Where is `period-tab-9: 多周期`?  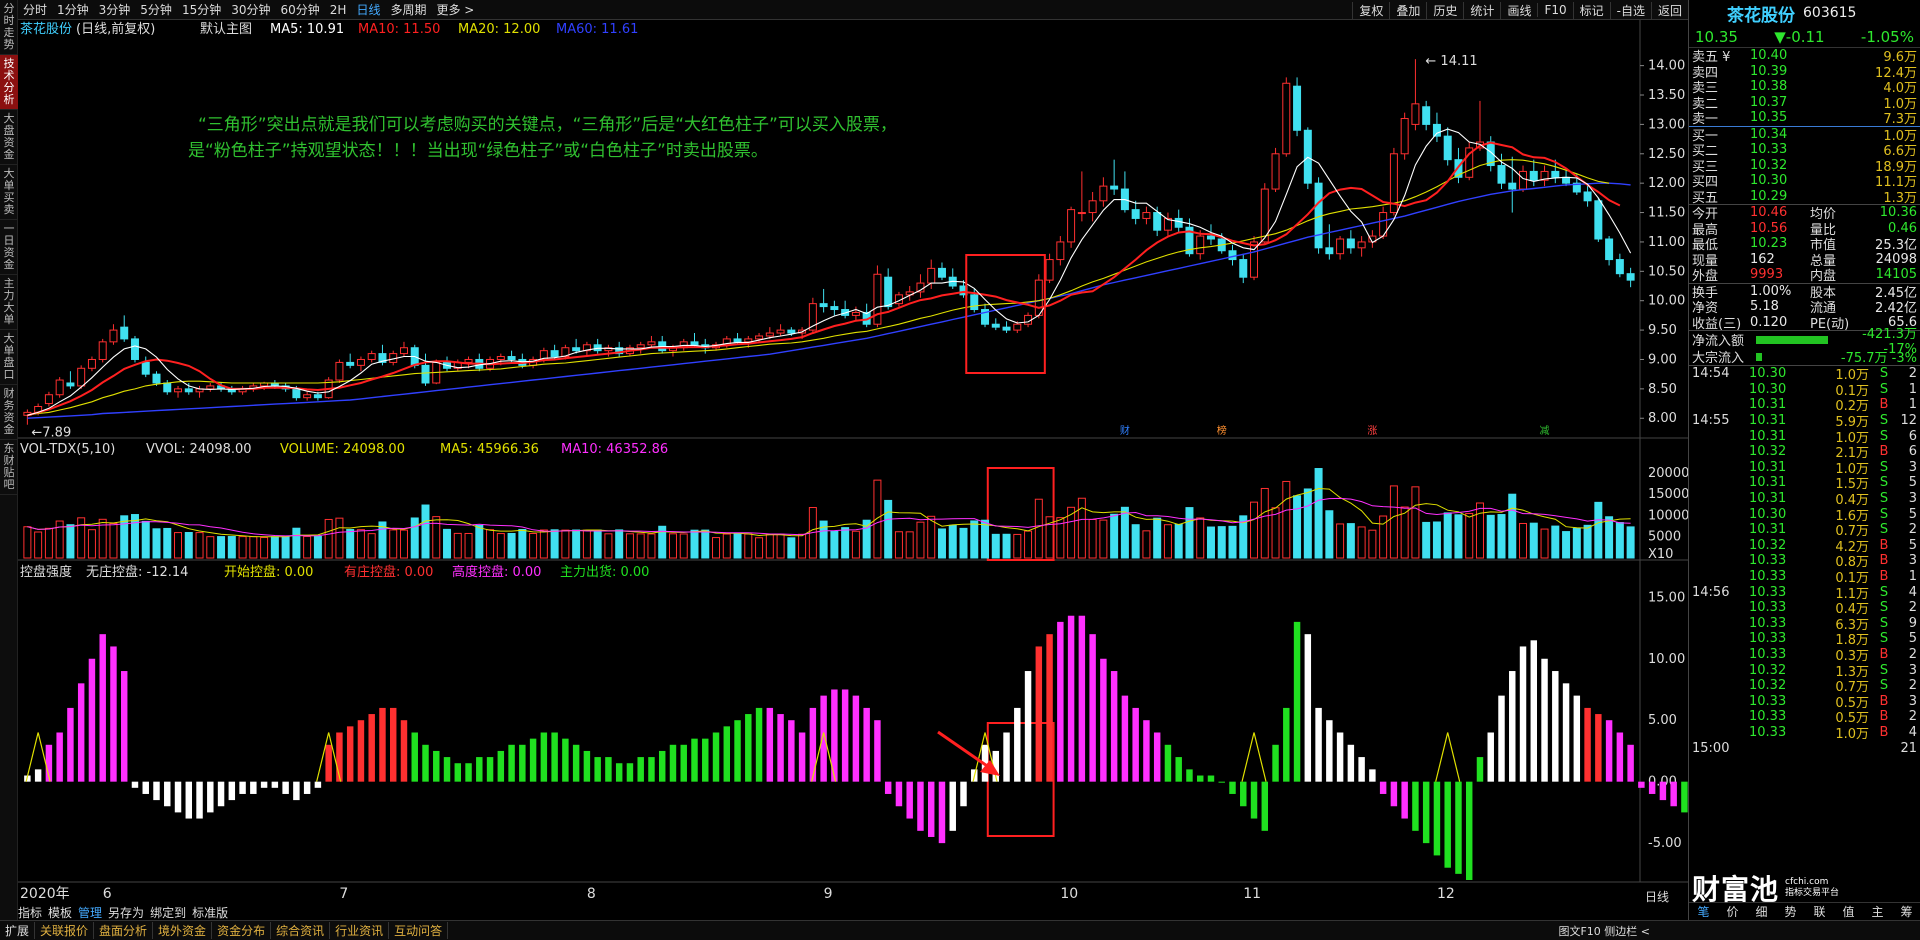
period-tab-9: 多周期 is located at coordinates (408, 9).